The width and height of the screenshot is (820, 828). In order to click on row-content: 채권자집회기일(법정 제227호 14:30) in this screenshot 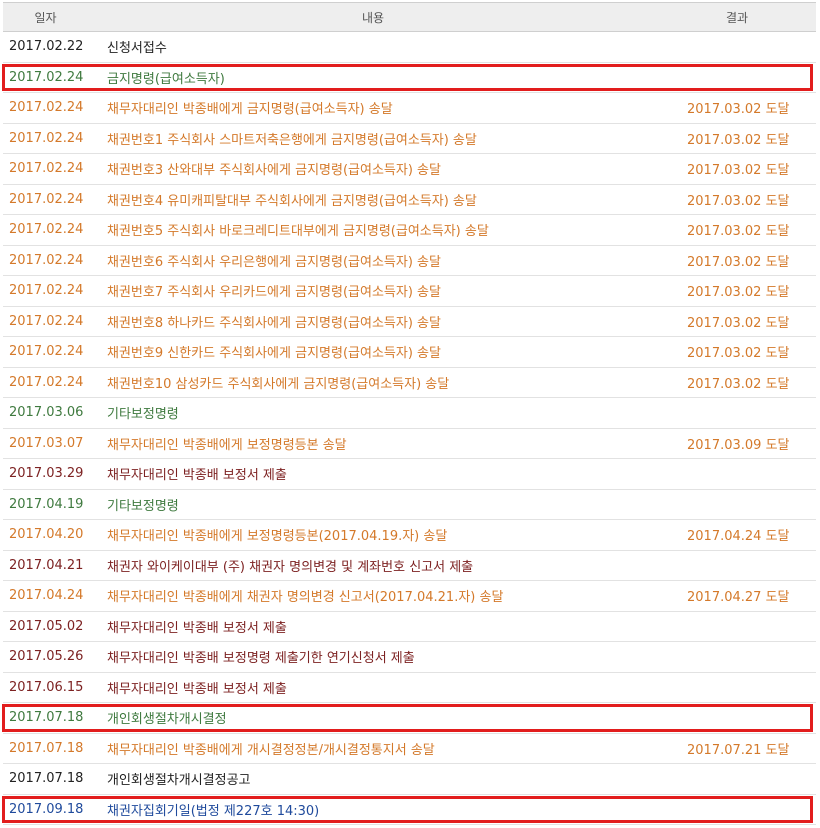, I will do `click(213, 811)`.